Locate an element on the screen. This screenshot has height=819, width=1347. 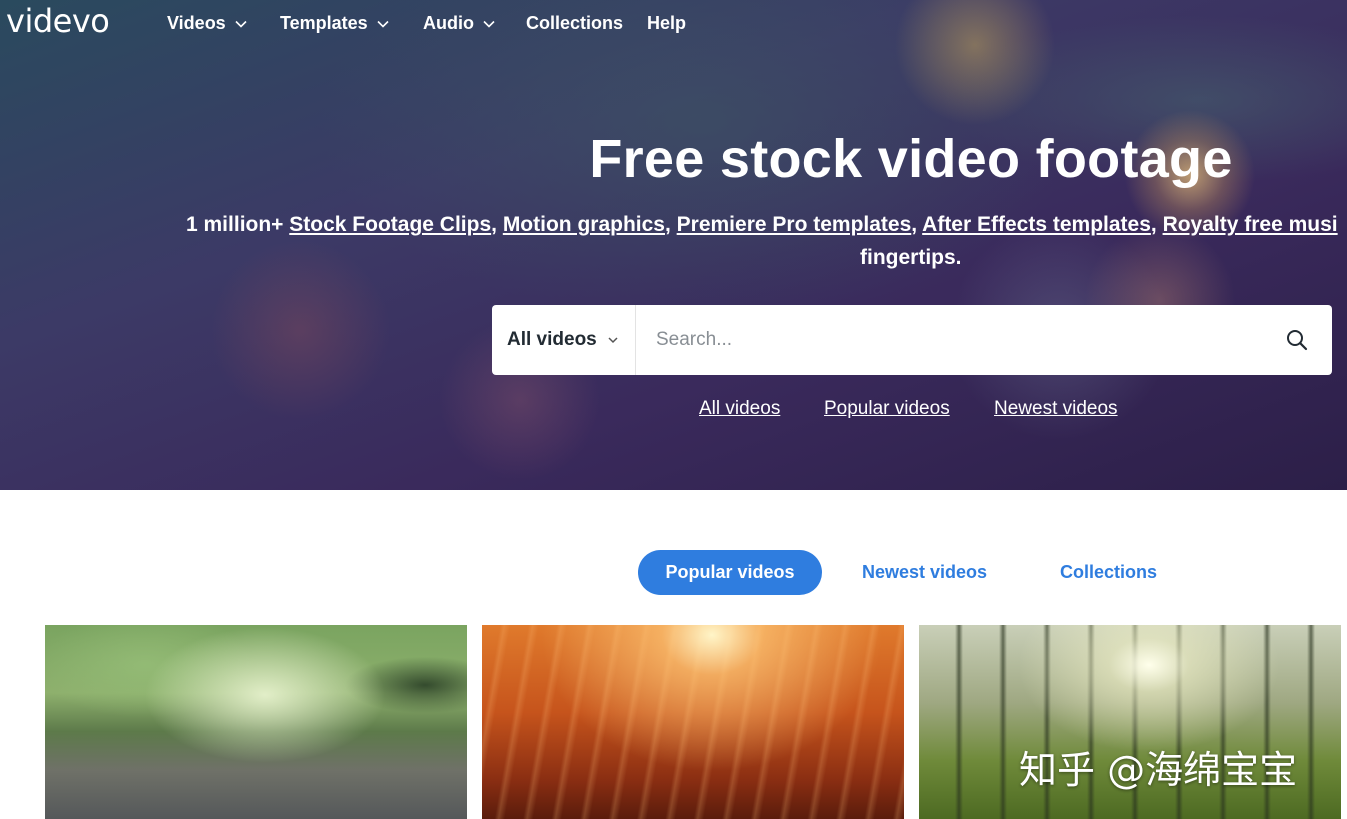
nav-collections: Collections is located at coordinates (574, 23).